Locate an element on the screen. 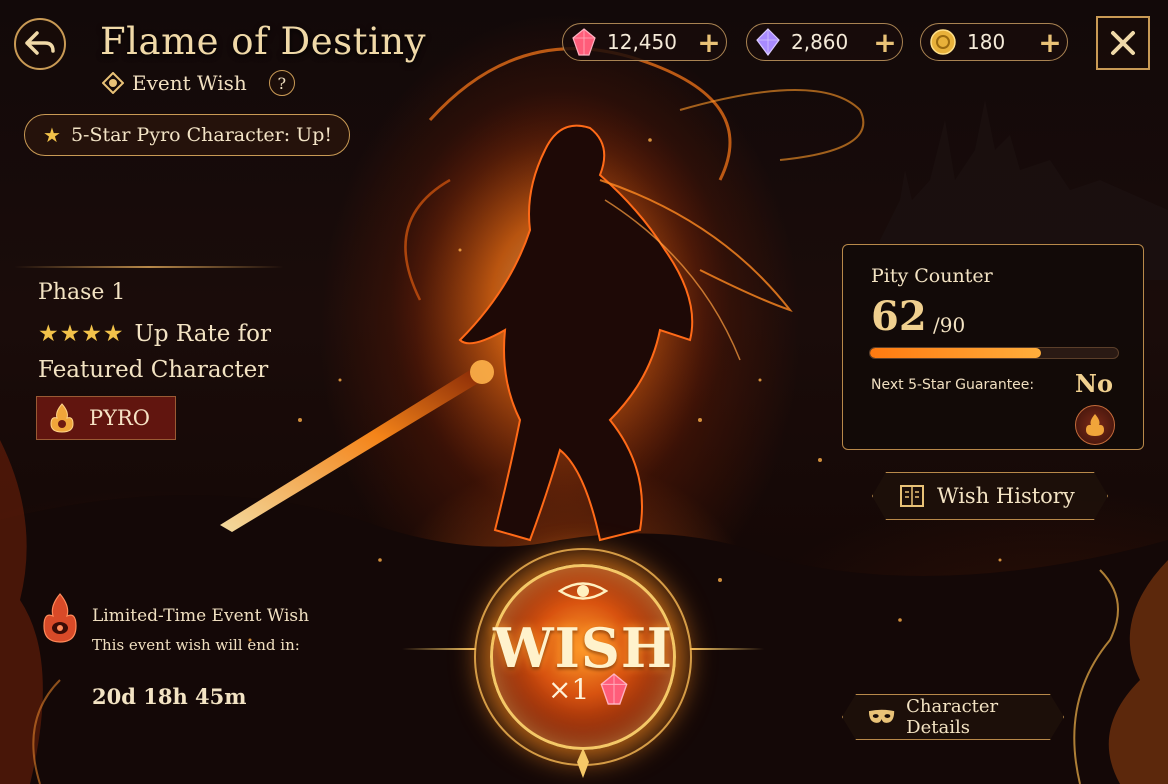 This screenshot has height=784, width=1168. star-icon: ★ is located at coordinates (52, 135).